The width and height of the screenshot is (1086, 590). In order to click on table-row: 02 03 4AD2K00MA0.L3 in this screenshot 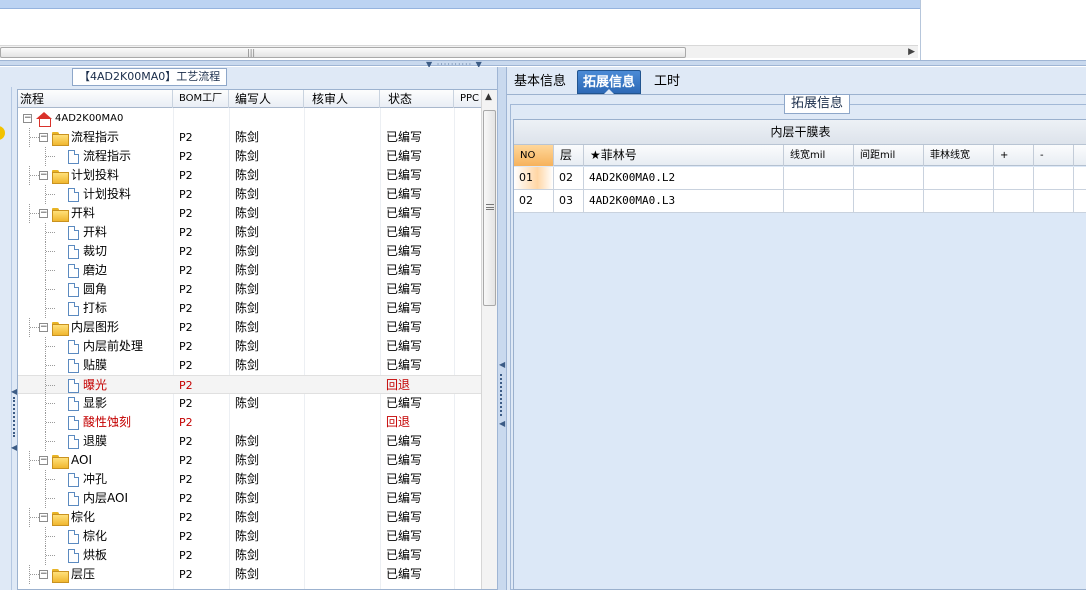, I will do `click(800, 201)`.